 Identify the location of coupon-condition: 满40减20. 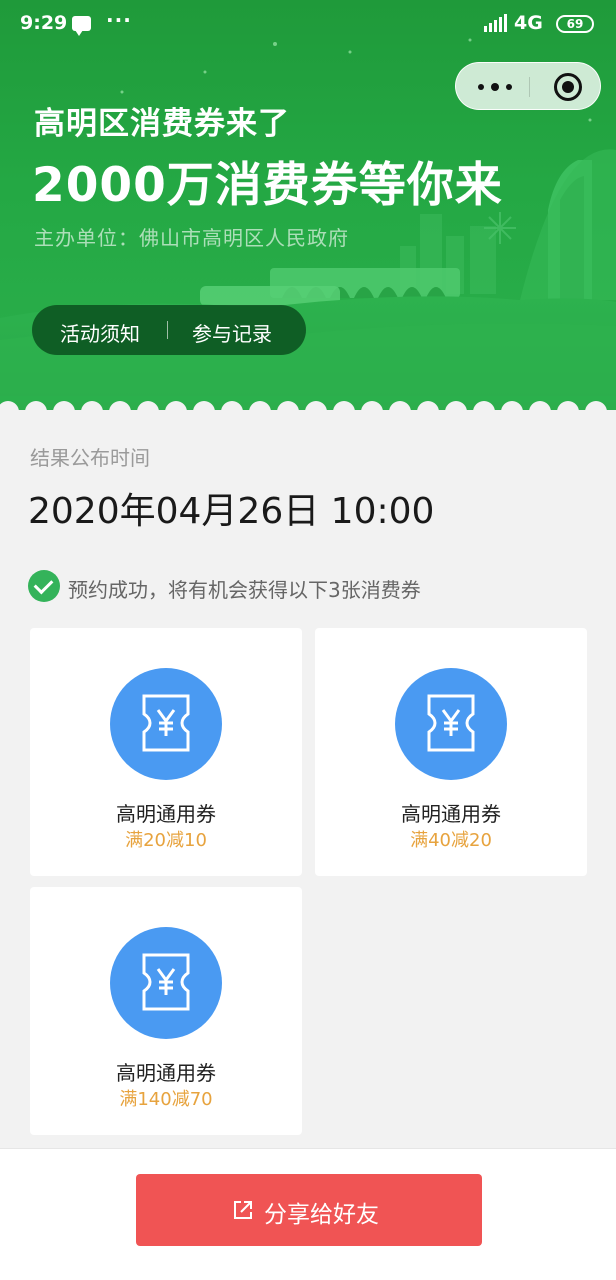
(451, 840).